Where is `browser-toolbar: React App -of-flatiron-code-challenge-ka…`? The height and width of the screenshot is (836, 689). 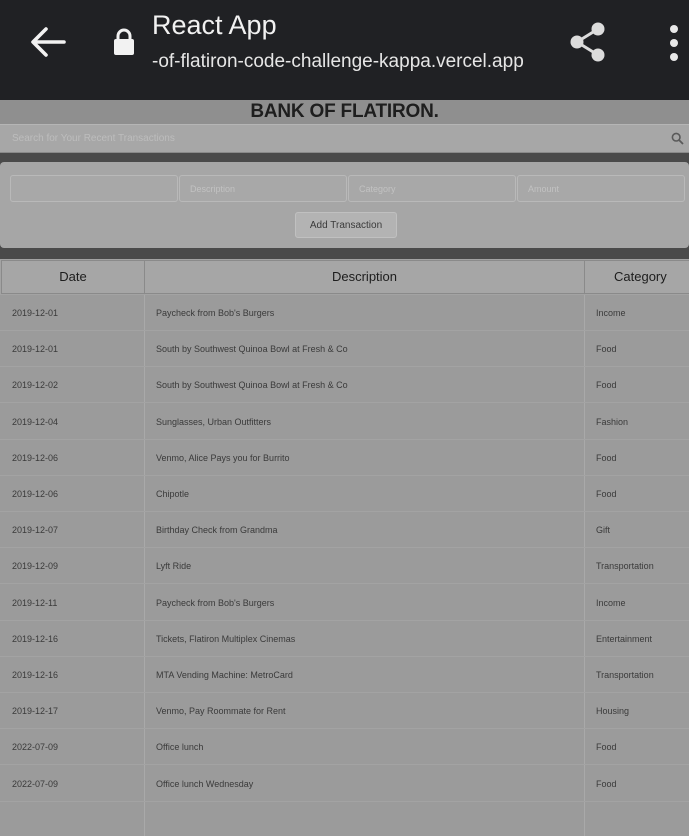
browser-toolbar: React App -of-flatiron-code-challenge-ka… is located at coordinates (344, 50).